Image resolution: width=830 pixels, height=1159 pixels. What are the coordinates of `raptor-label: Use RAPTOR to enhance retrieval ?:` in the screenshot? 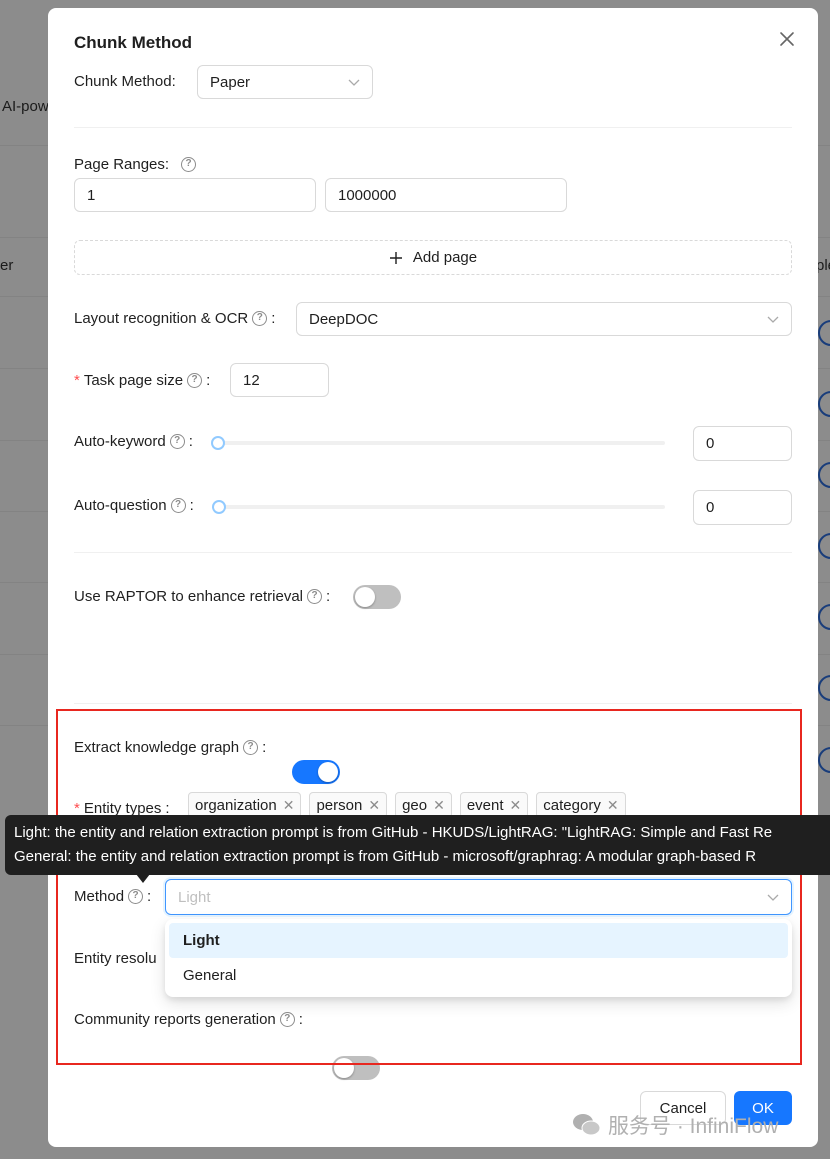 It's located at (202, 596).